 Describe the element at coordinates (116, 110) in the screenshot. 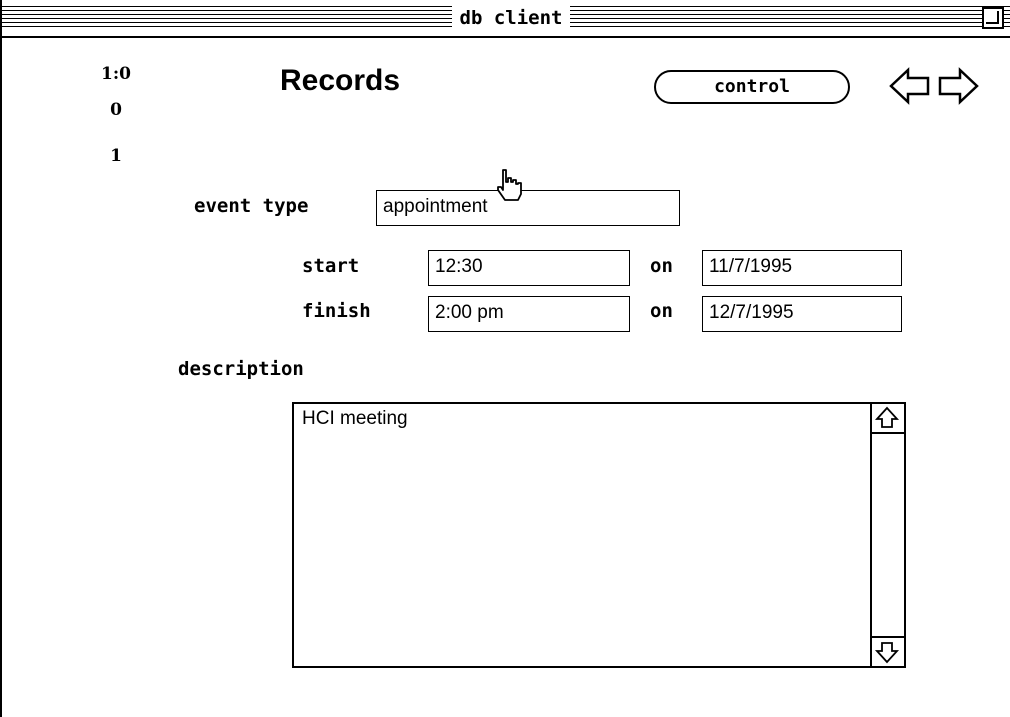

I see `record-counter-current: 0` at that location.